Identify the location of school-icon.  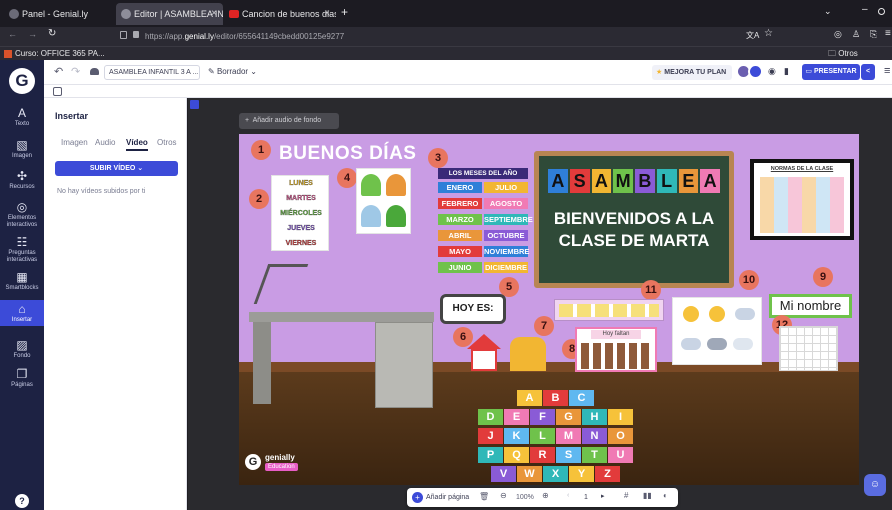
(528, 354).